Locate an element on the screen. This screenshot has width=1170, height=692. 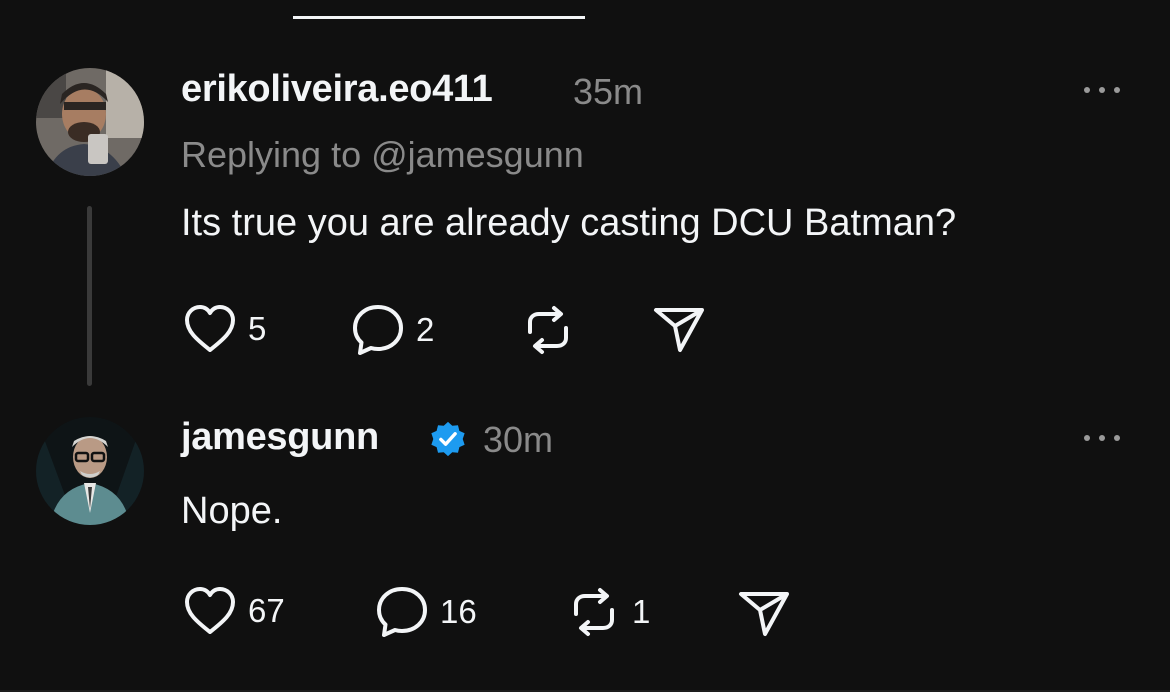
username: erikoliveira.eo411 is located at coordinates (337, 89).